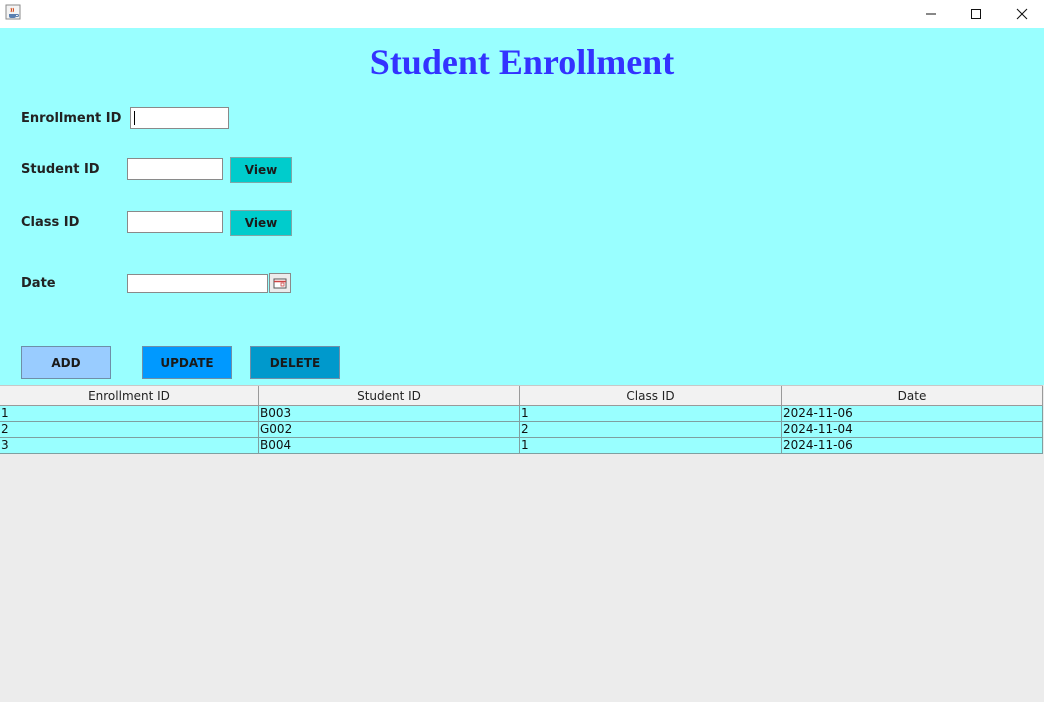 The height and width of the screenshot is (702, 1044). What do you see at coordinates (179, 118) in the screenshot?
I see `enrollment-id-field` at bounding box center [179, 118].